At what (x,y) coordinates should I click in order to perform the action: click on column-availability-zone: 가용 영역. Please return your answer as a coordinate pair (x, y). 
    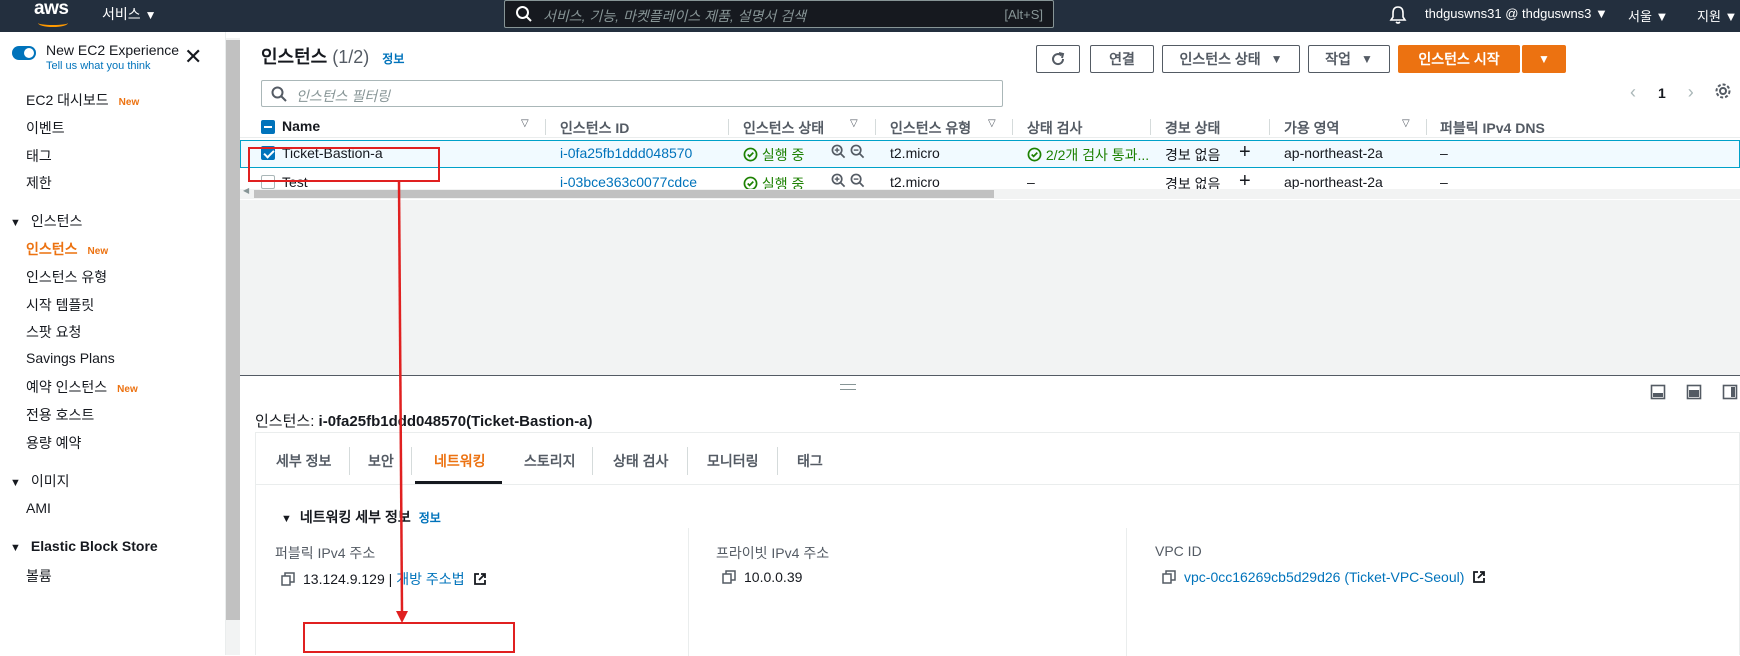
    Looking at the image, I should click on (1311, 128).